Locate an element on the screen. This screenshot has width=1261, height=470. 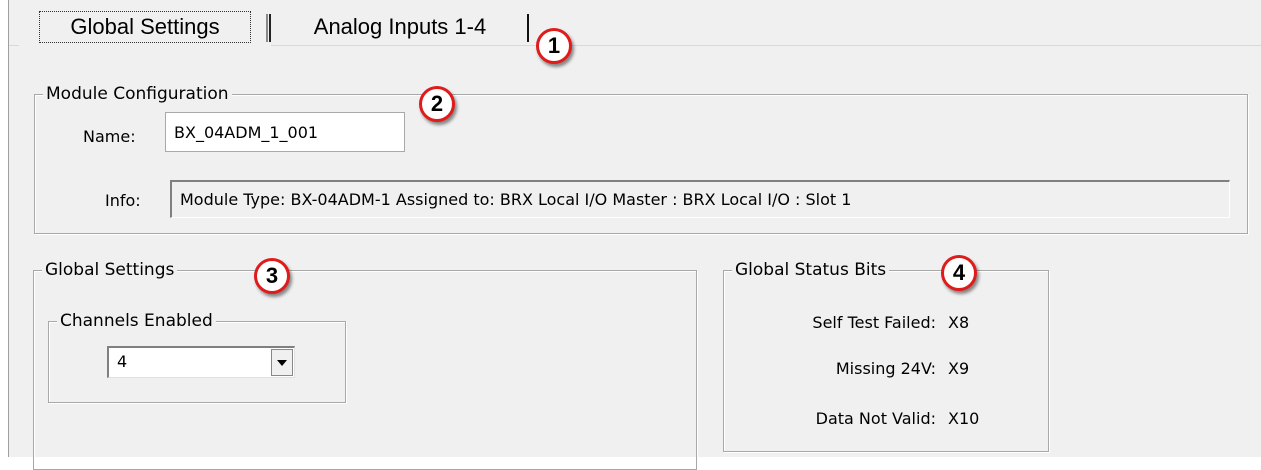
global-status-bits-title: Global Status Bits is located at coordinates (811, 270).